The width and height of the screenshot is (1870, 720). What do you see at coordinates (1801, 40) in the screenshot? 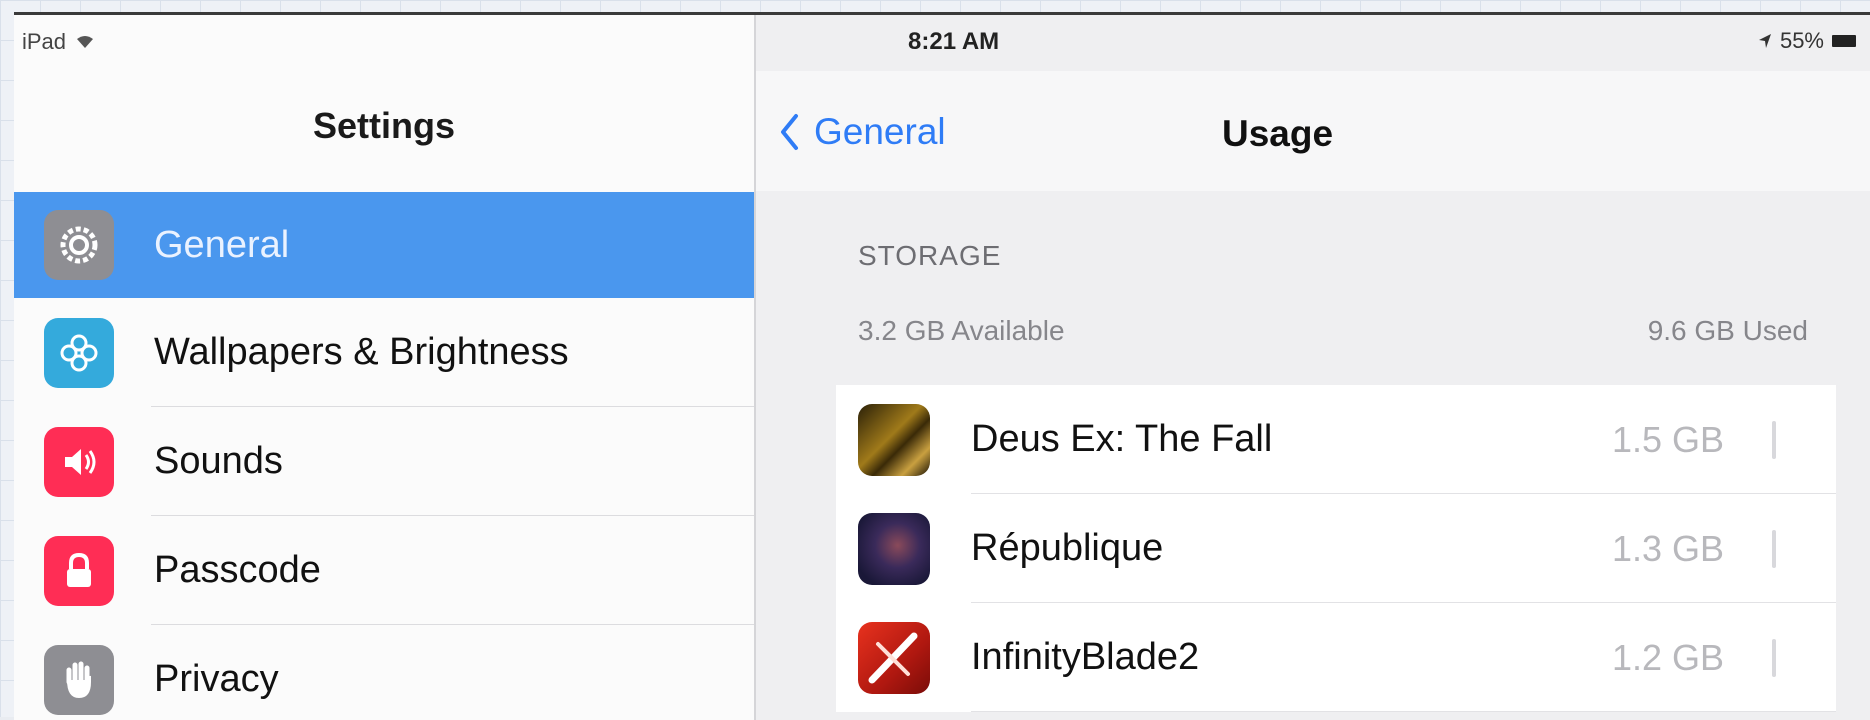
I see `battery-percent: 55%` at bounding box center [1801, 40].